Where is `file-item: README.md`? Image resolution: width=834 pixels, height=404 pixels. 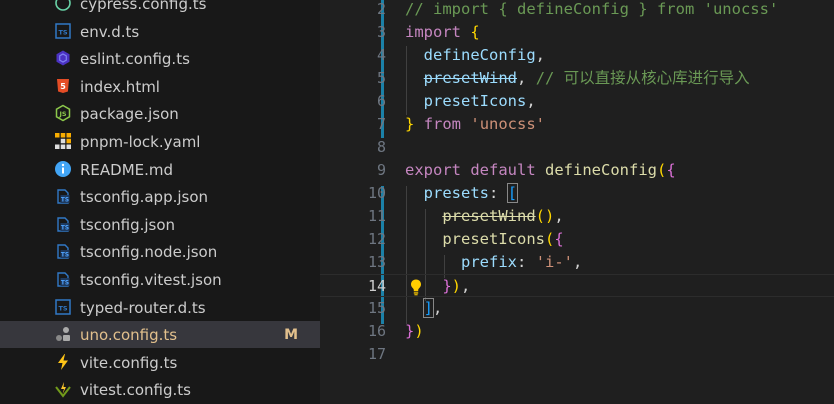
file-item: README.md is located at coordinates (160, 169).